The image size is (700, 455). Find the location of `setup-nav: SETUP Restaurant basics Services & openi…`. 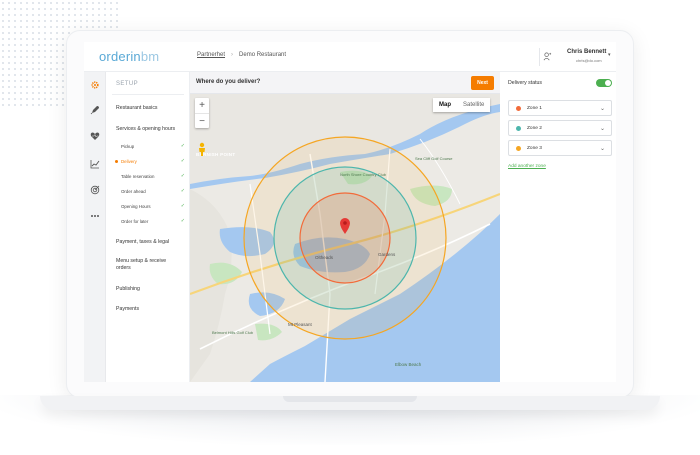

setup-nav: SETUP Restaurant basics Services & openi… is located at coordinates (148, 227).